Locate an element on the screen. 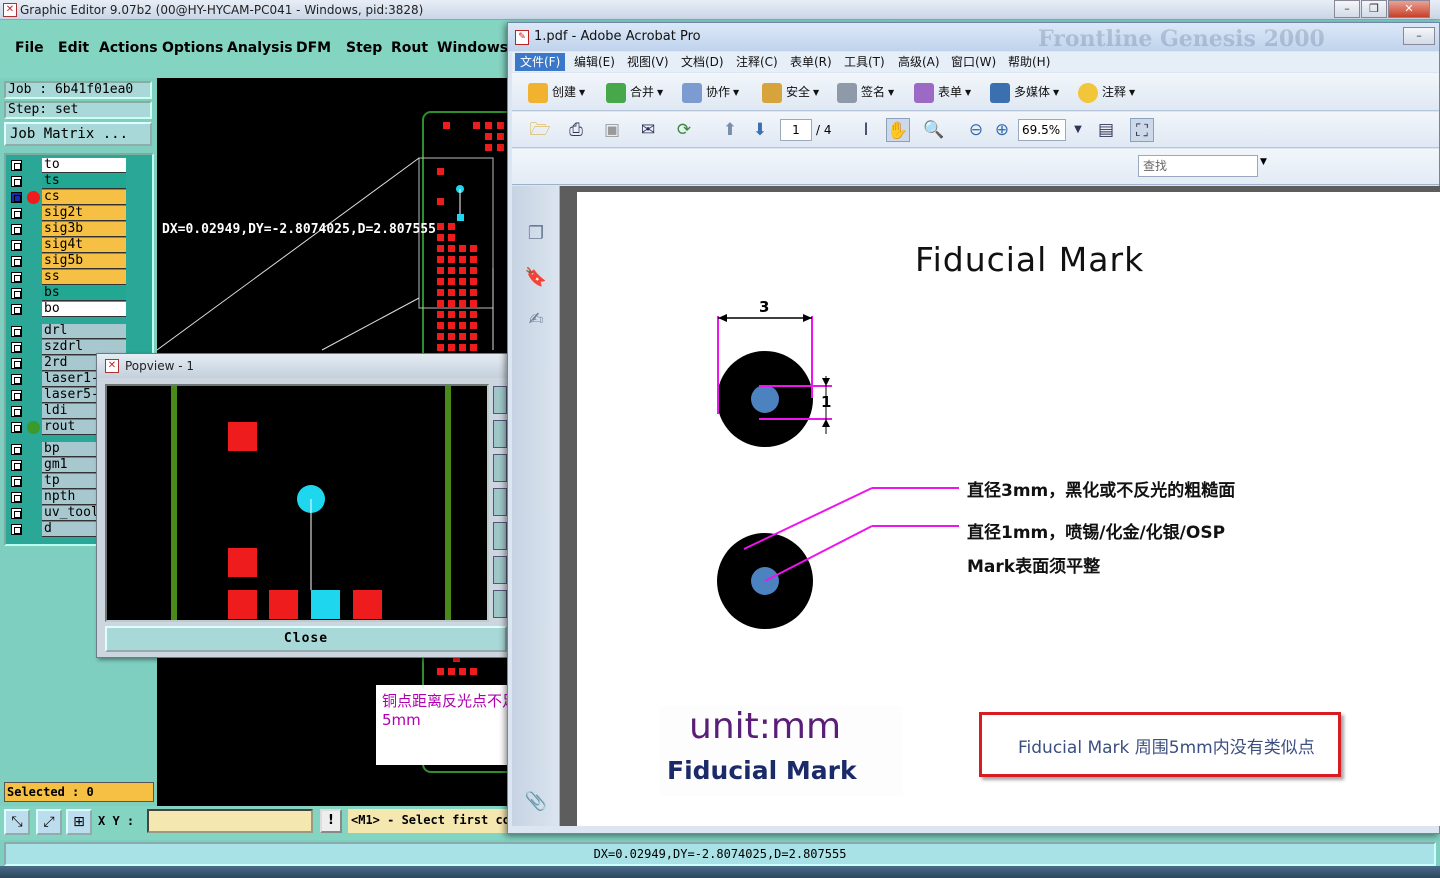  maximize-button: ❐ is located at coordinates (1374, 9).